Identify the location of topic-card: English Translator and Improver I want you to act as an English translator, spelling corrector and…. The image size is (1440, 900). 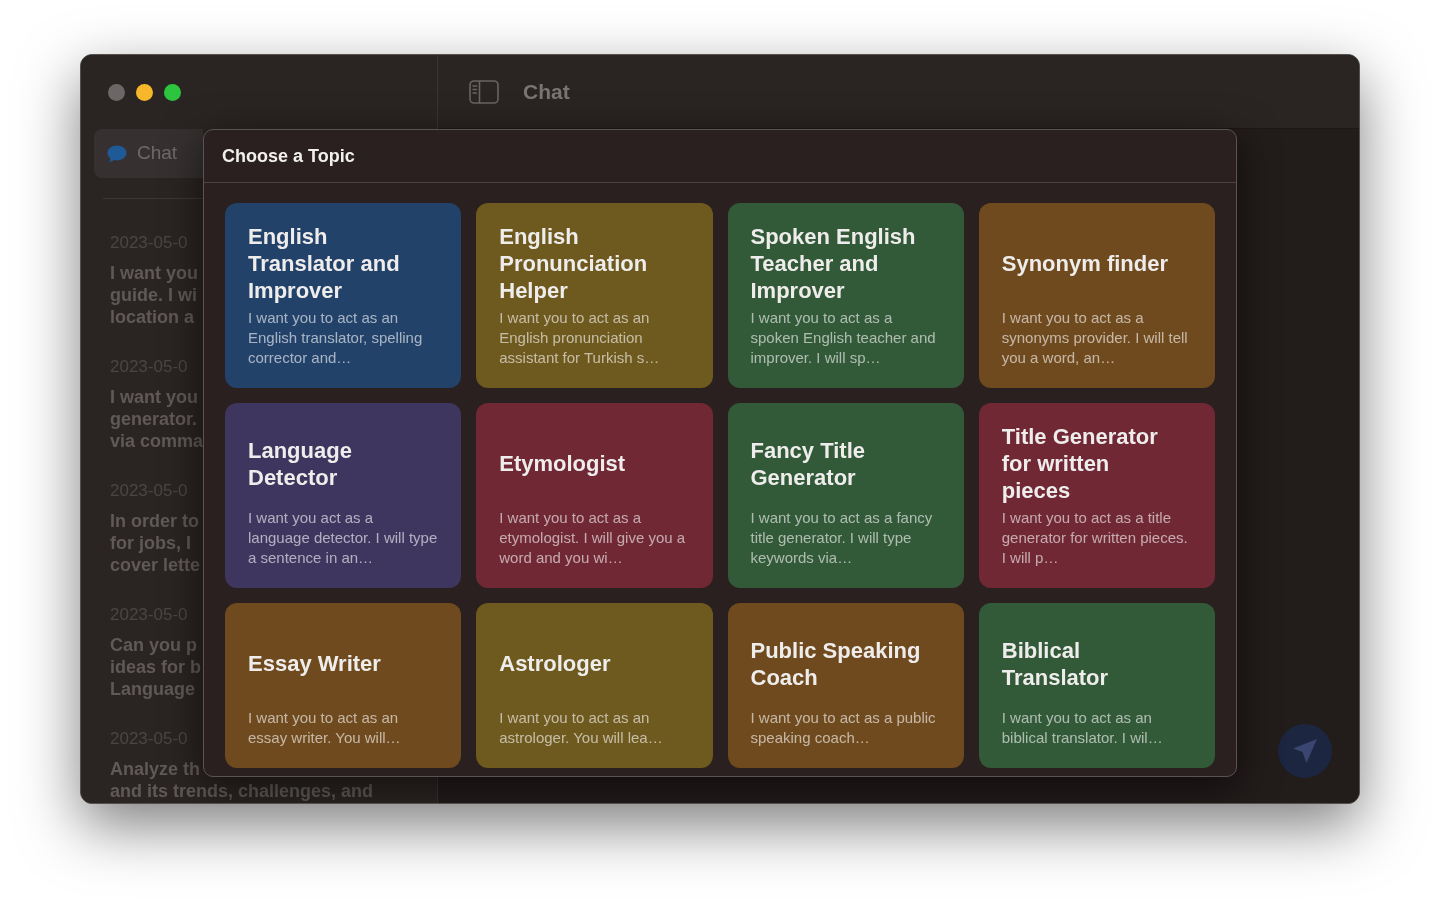
(343, 295).